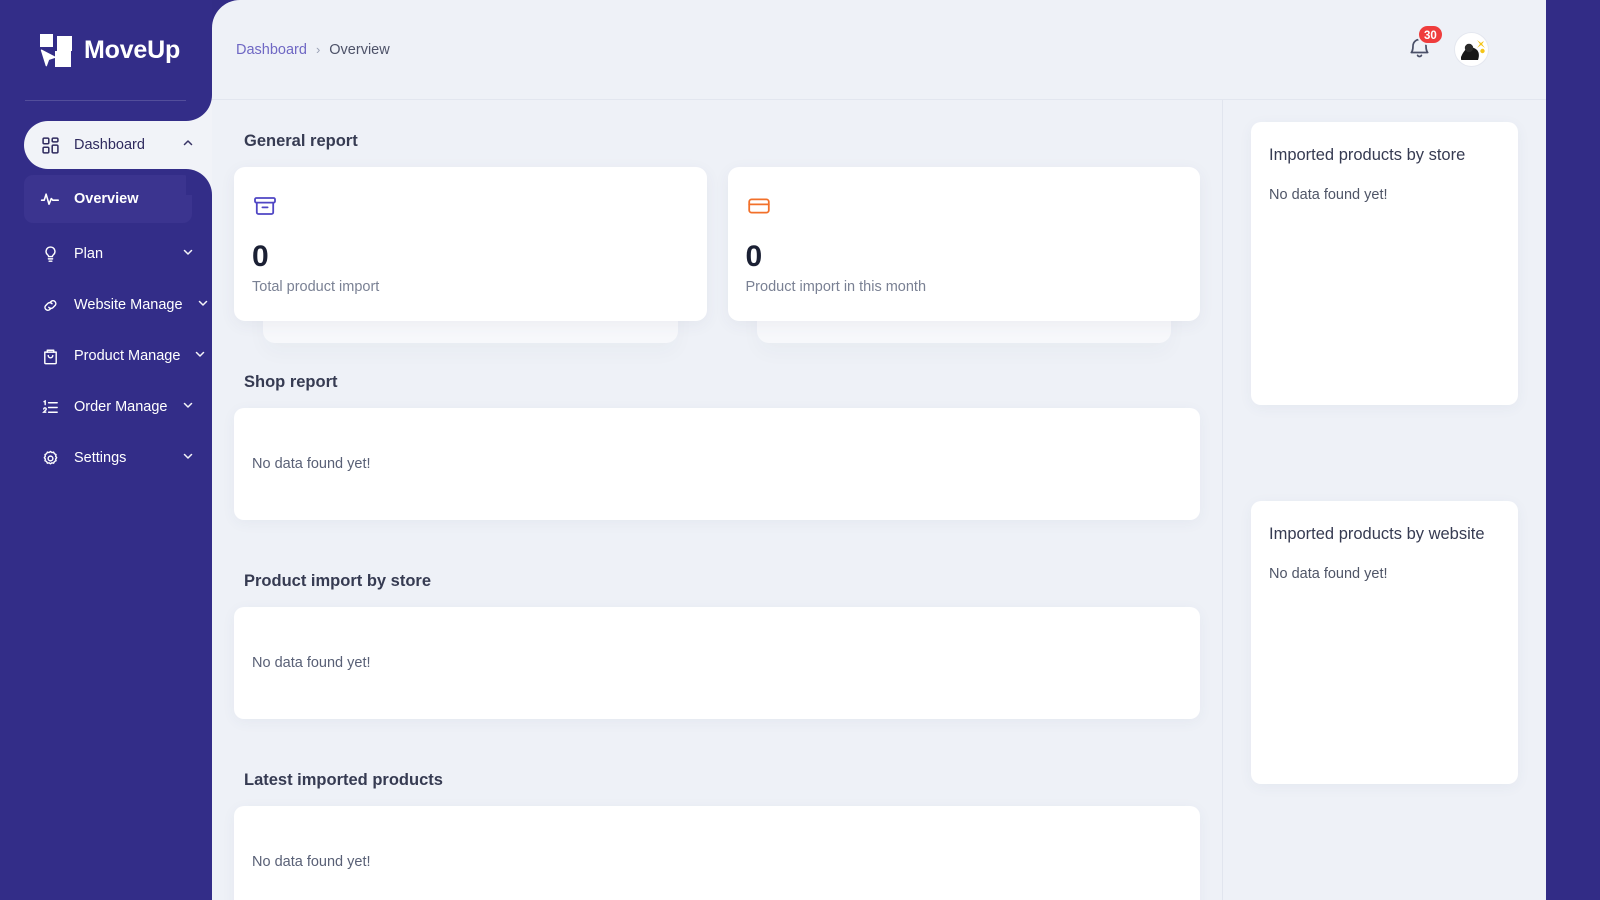 The image size is (1600, 900). Describe the element at coordinates (188, 145) in the screenshot. I see `chevron-up-icon` at that location.